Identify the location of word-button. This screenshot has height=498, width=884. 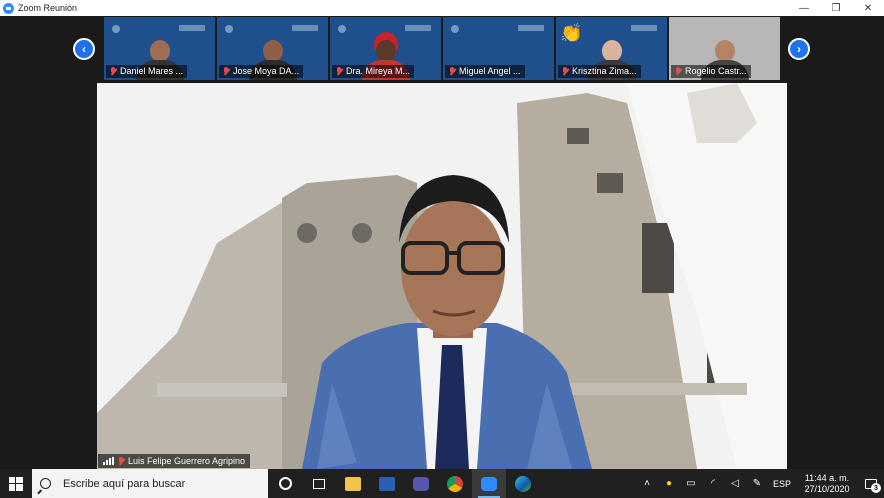
(387, 483).